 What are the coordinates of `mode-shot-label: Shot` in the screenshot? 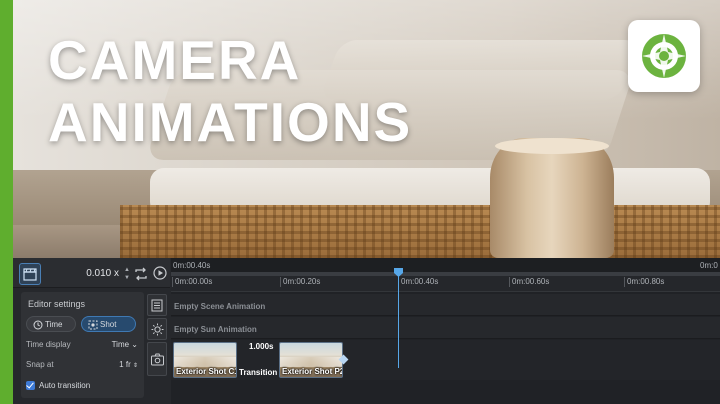 It's located at (108, 324).